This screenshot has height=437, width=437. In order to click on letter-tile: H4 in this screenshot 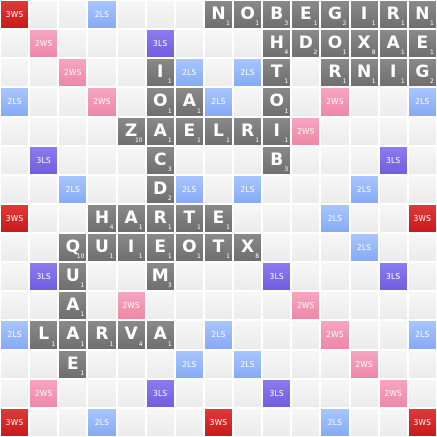, I will do `click(277, 44)`.